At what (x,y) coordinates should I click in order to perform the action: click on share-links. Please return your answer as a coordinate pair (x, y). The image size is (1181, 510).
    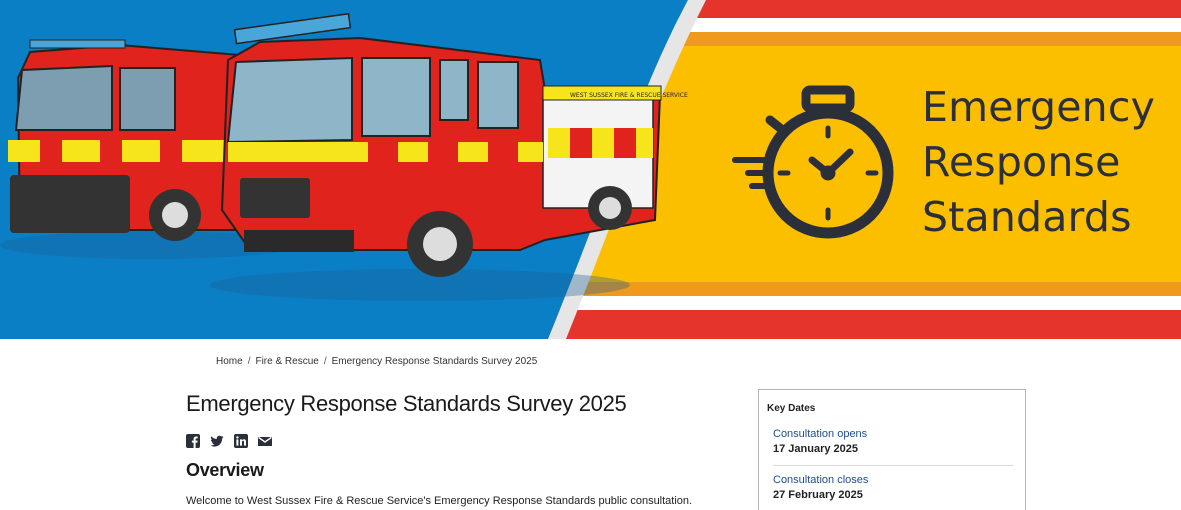
    Looking at the image, I should click on (229, 441).